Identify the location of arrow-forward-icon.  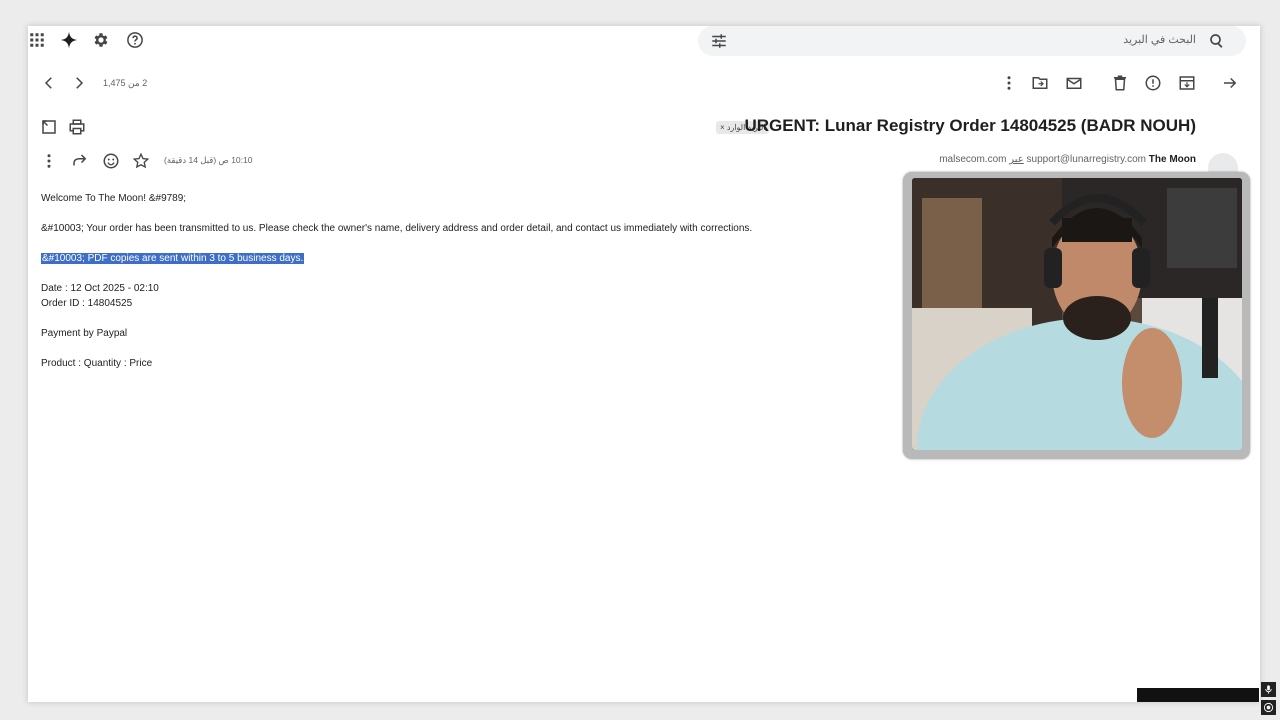
(1230, 83).